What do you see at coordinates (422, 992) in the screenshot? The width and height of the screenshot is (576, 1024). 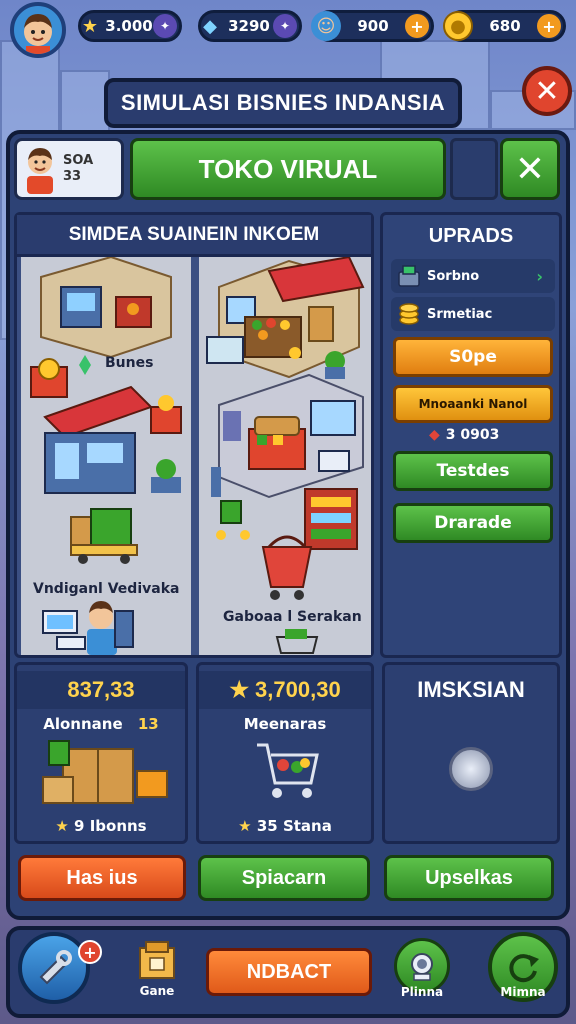 I see `camera-nav-label: Plinna` at bounding box center [422, 992].